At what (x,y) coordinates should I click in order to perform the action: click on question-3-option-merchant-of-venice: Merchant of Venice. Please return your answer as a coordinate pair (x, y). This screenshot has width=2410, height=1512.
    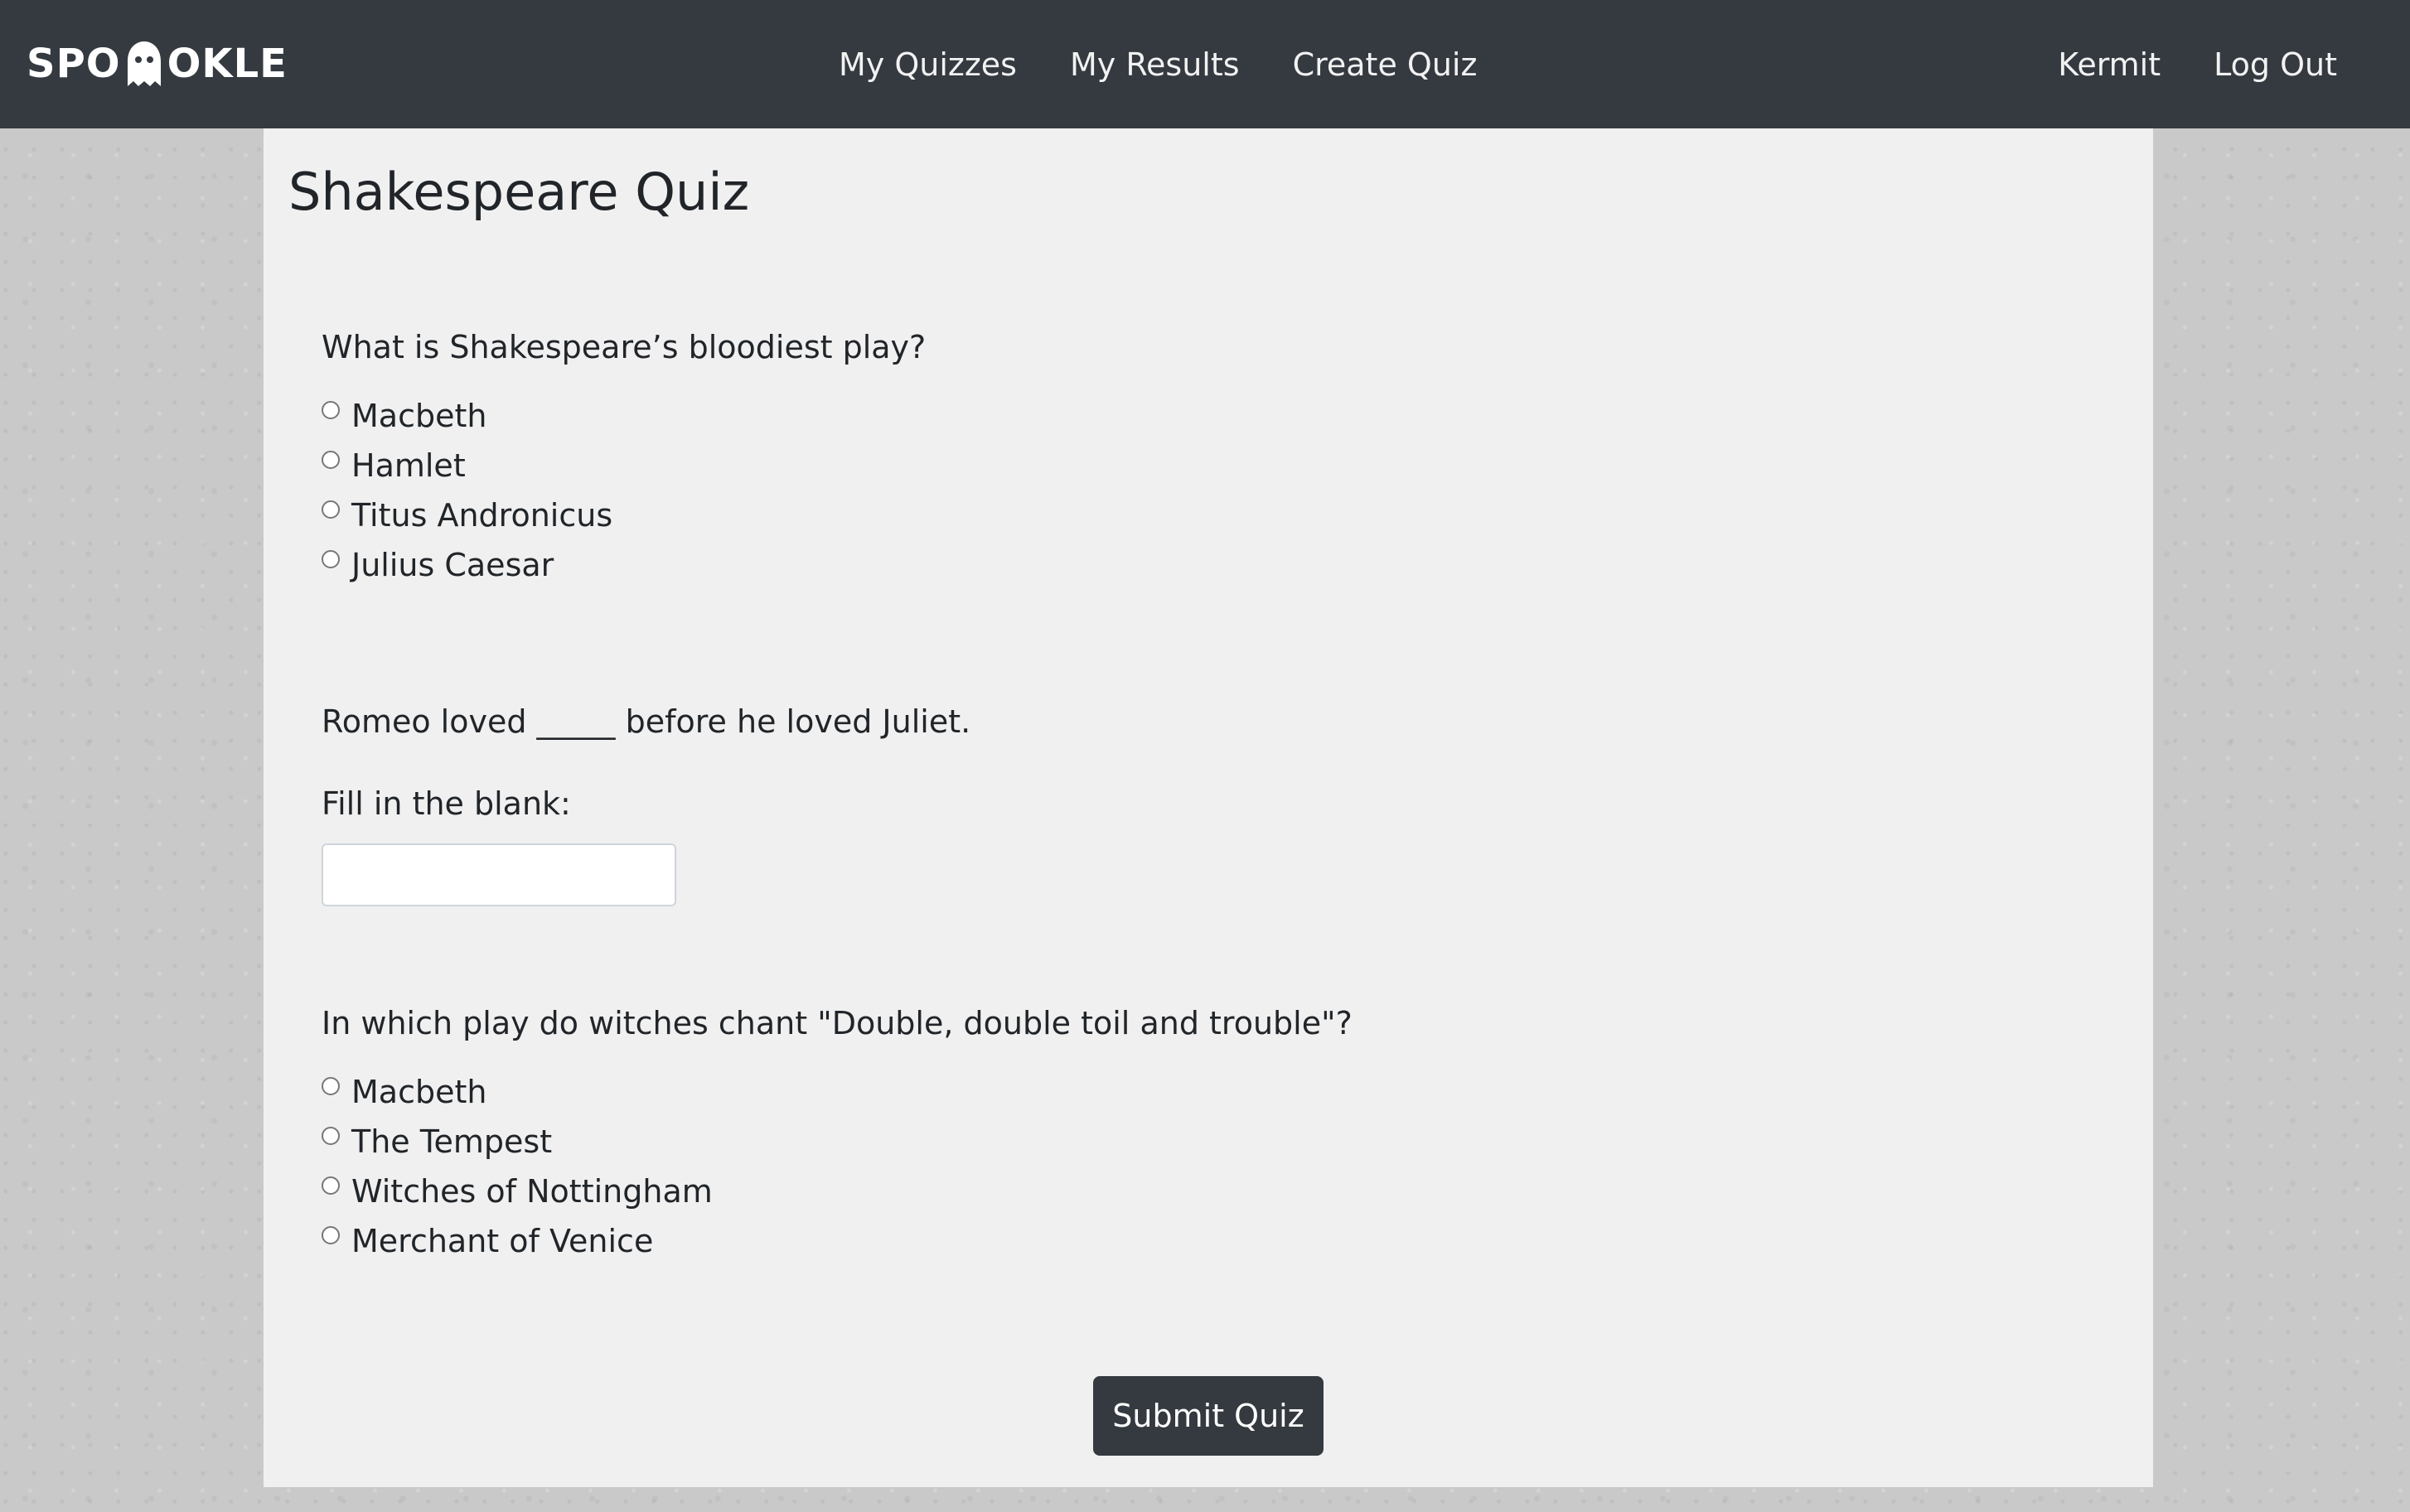
    Looking at the image, I should click on (837, 1241).